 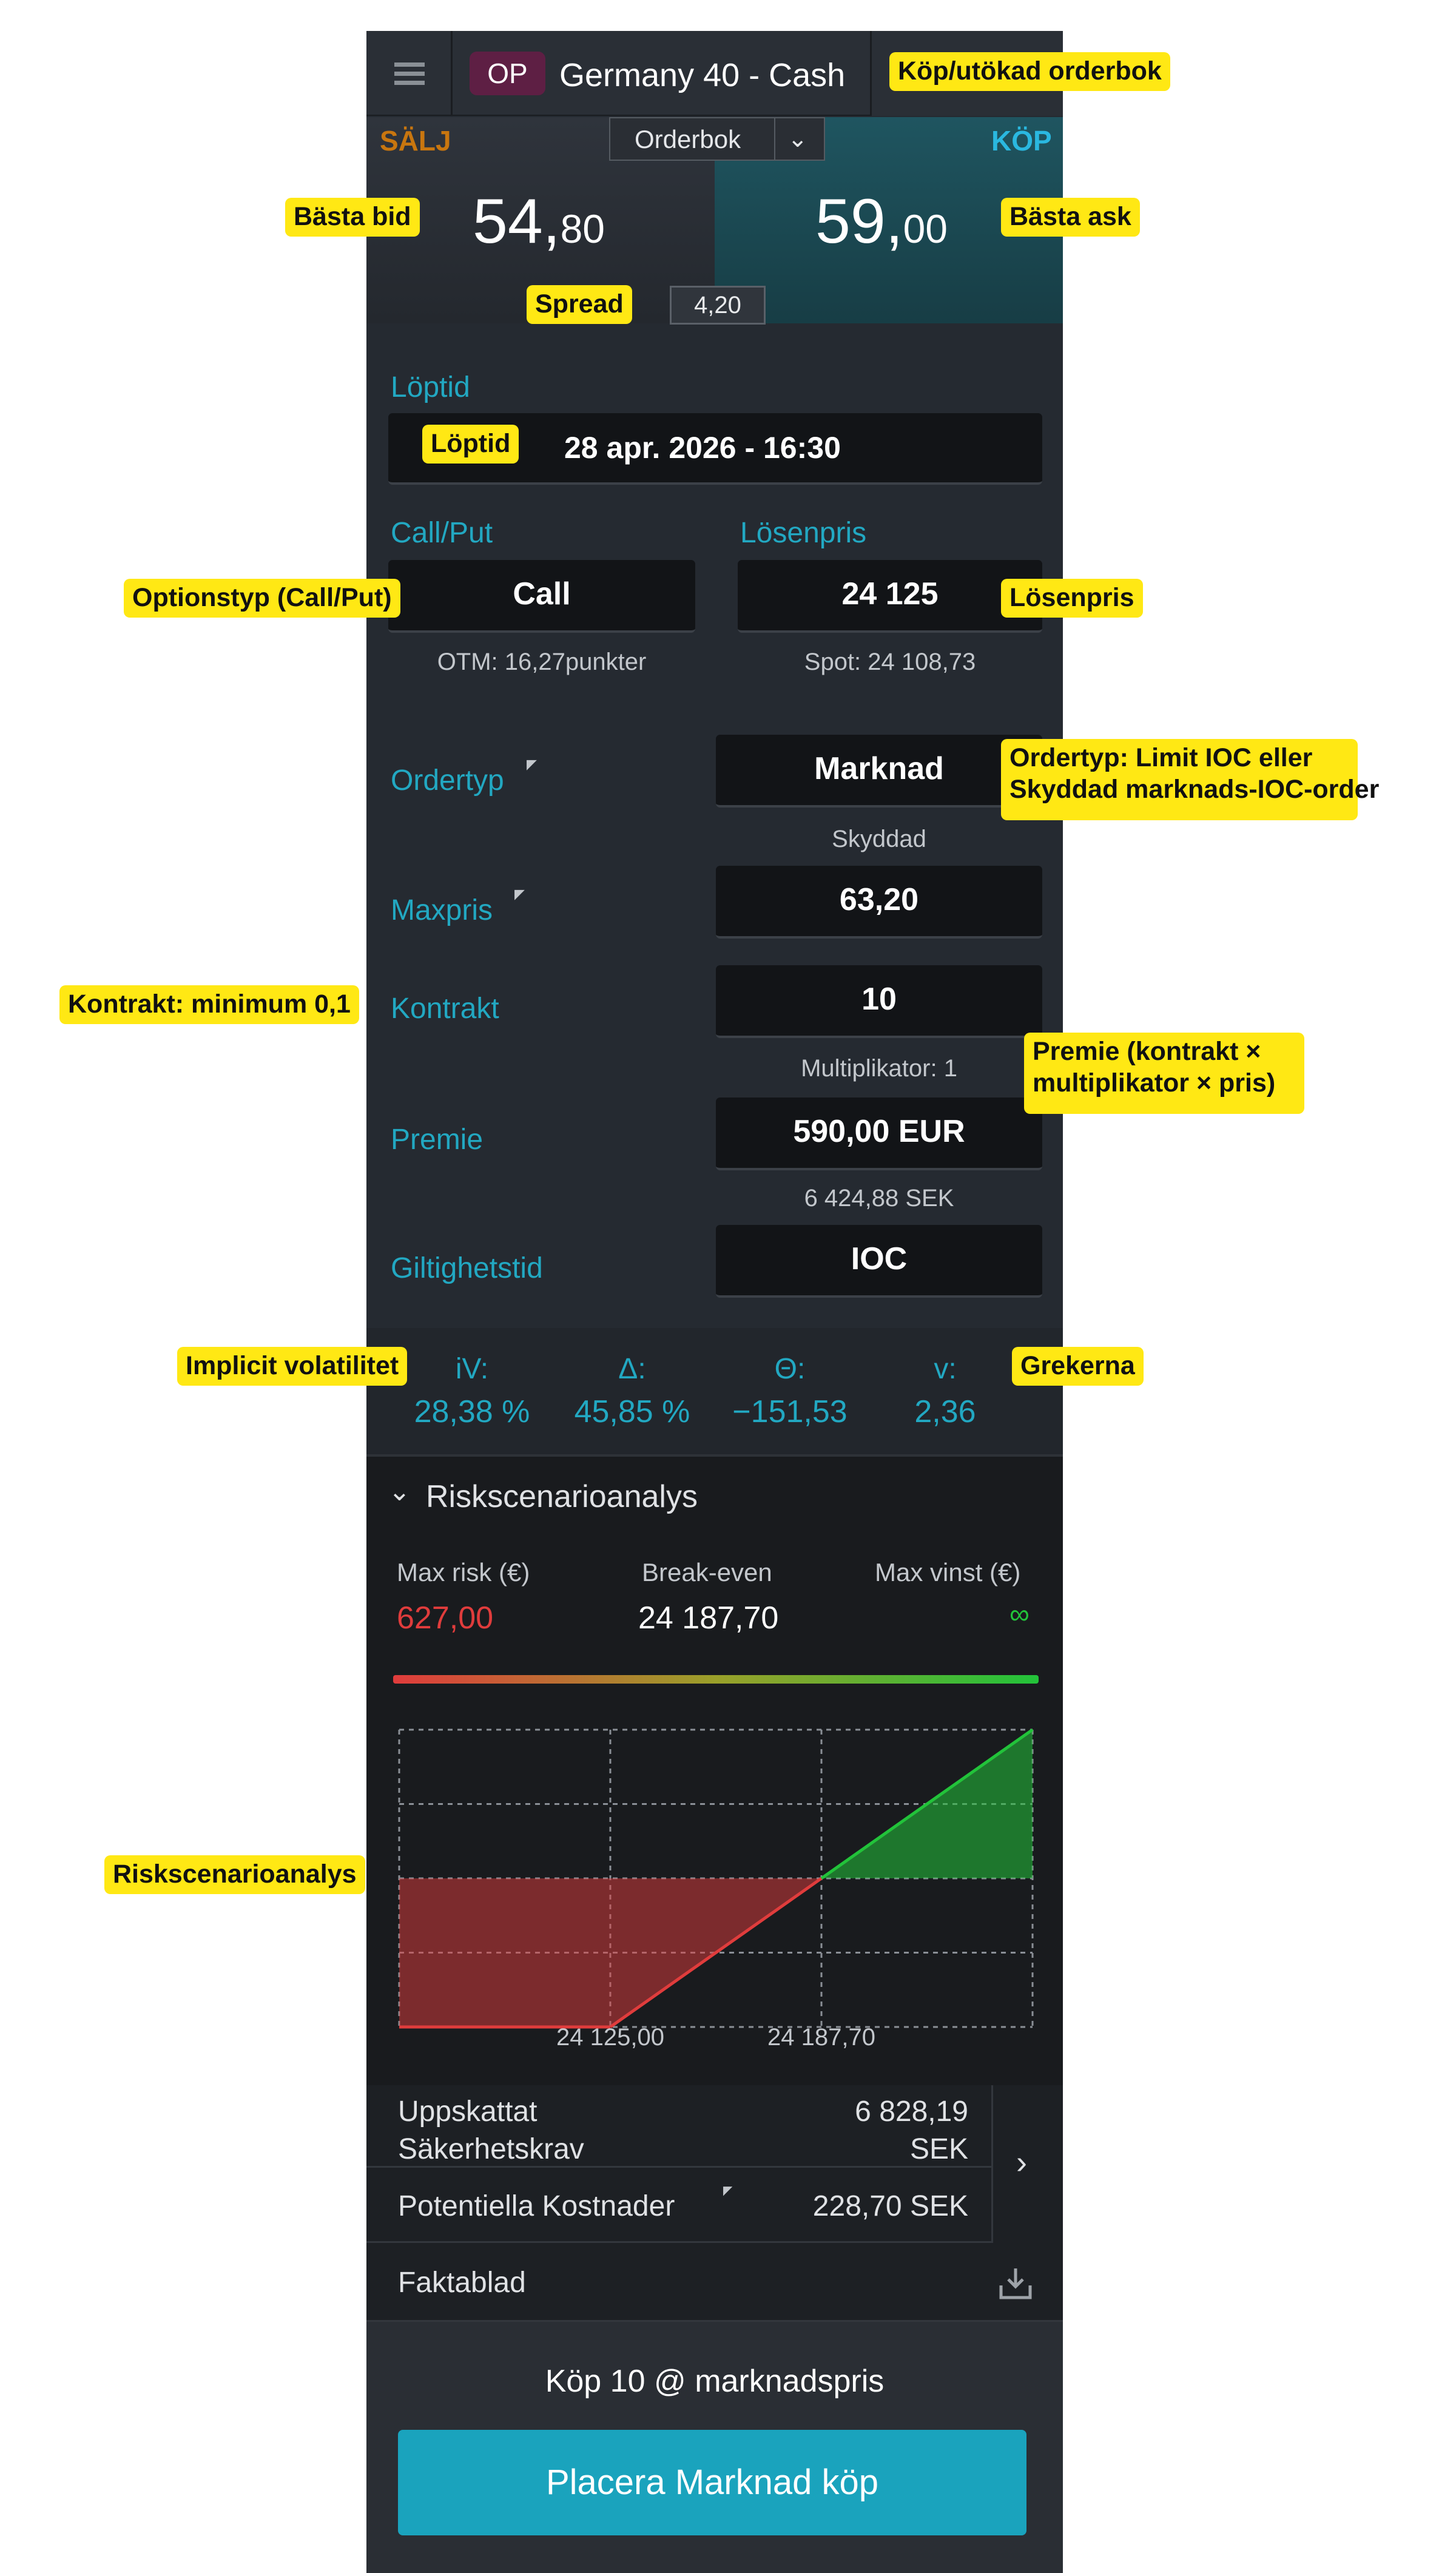 I want to click on validity-field: IOC, so click(x=879, y=1261).